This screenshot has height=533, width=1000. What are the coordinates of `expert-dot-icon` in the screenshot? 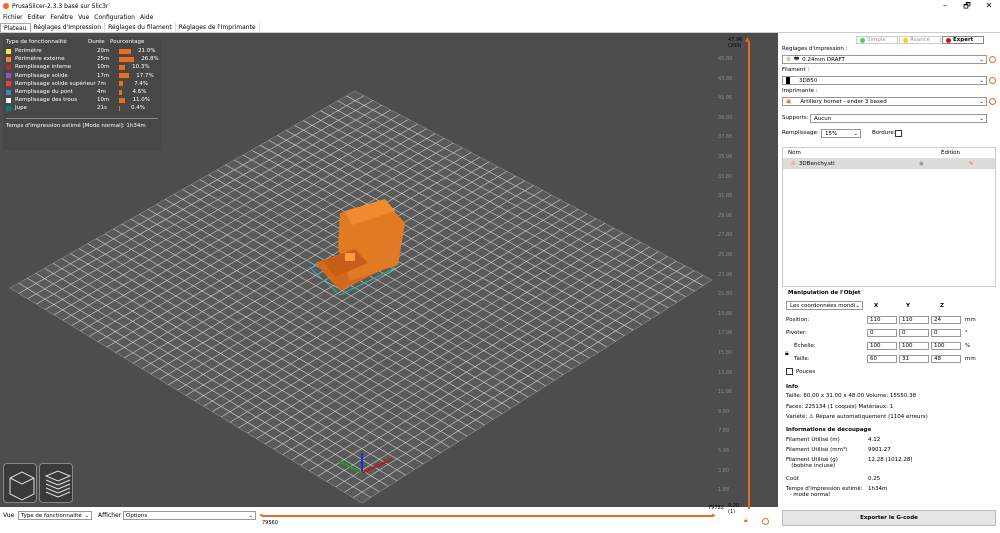 It's located at (948, 40).